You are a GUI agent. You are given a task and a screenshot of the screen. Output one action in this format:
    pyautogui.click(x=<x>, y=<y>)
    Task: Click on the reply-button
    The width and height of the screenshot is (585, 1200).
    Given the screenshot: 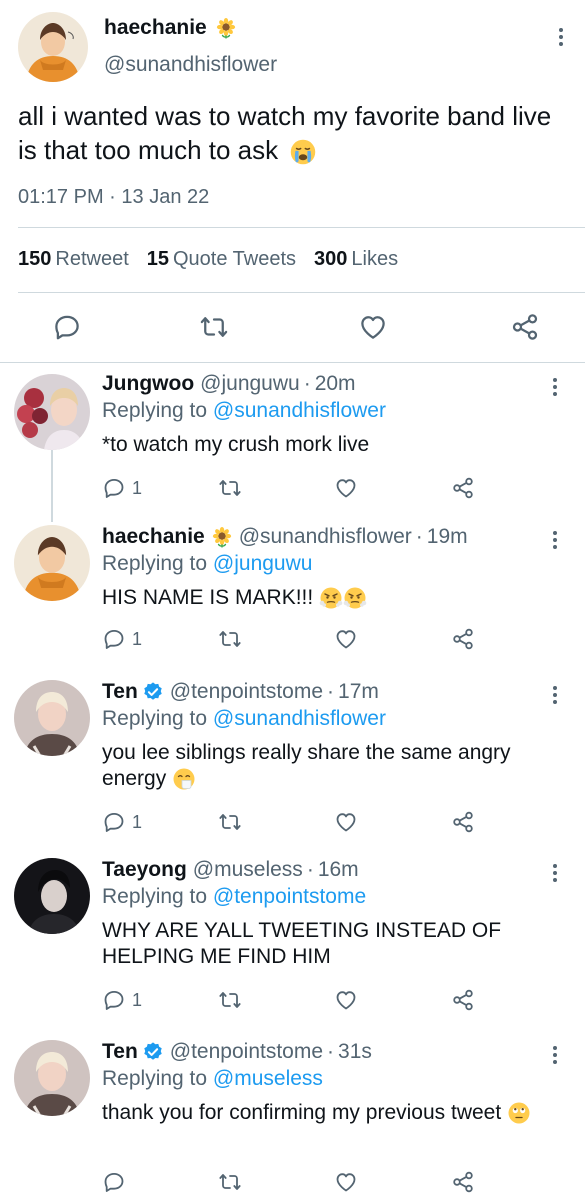 What is the action you would take?
    pyautogui.click(x=117, y=1182)
    